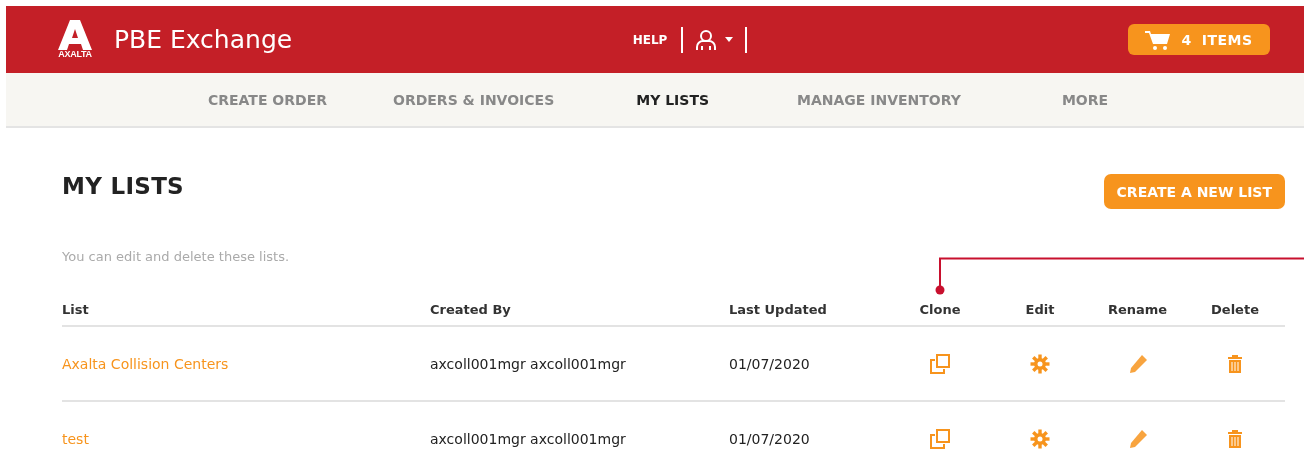  Describe the element at coordinates (123, 185) in the screenshot. I see `page-title: MY LISTS` at that location.